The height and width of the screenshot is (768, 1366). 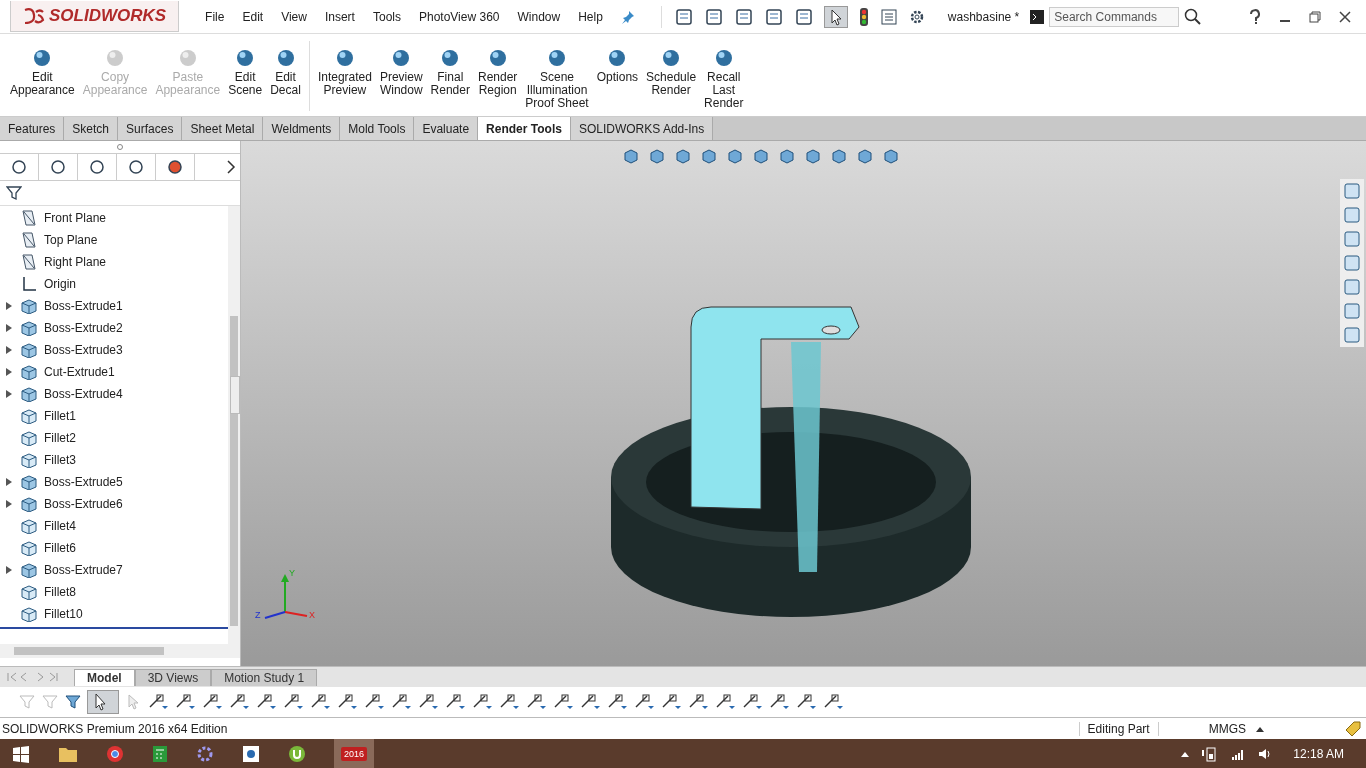 I want to click on tree-item: Fillet6, so click(x=114, y=548).